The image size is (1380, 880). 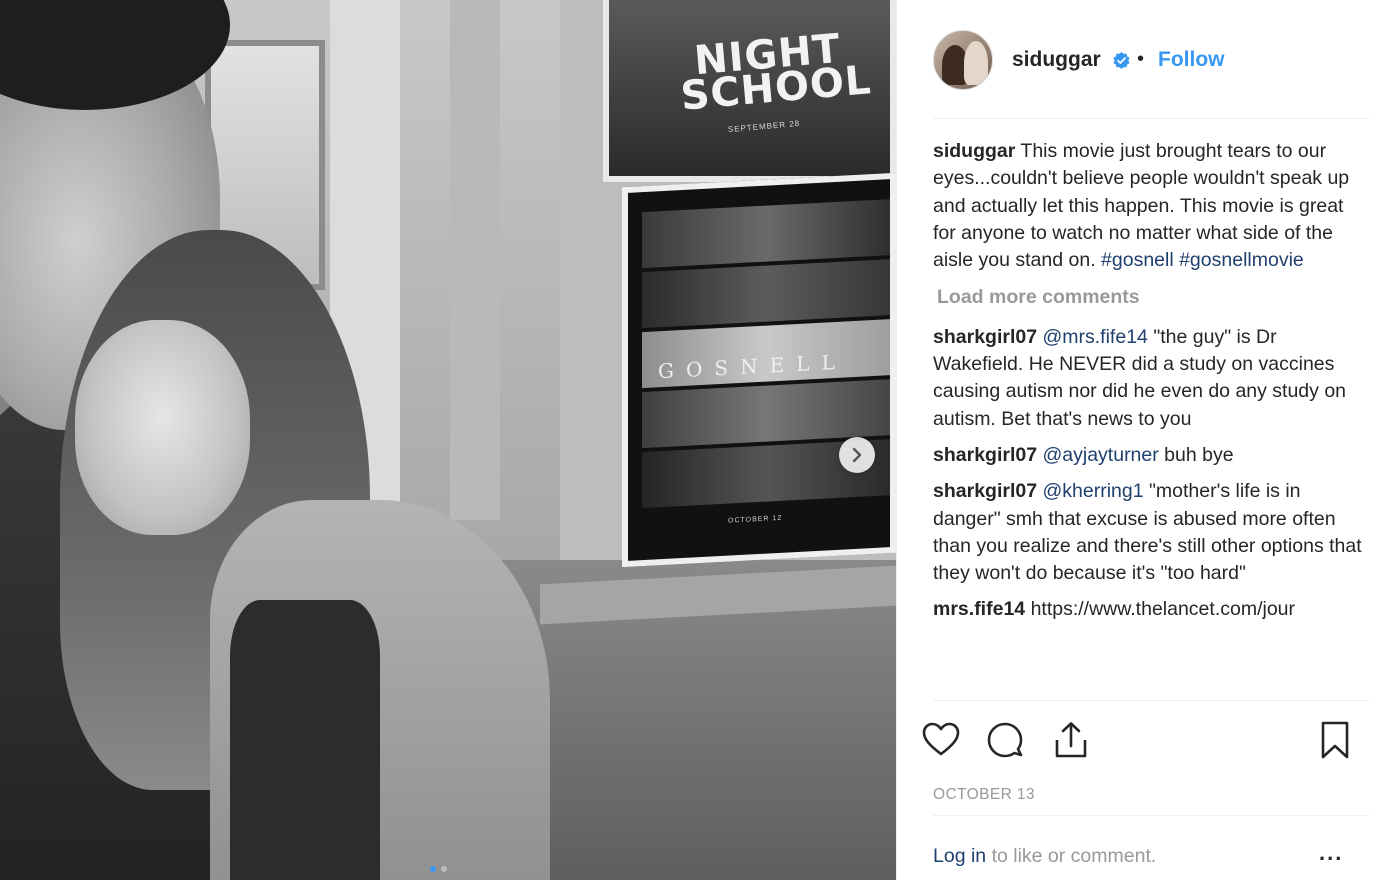 I want to click on comment-username: mrs.fife14, so click(x=979, y=609).